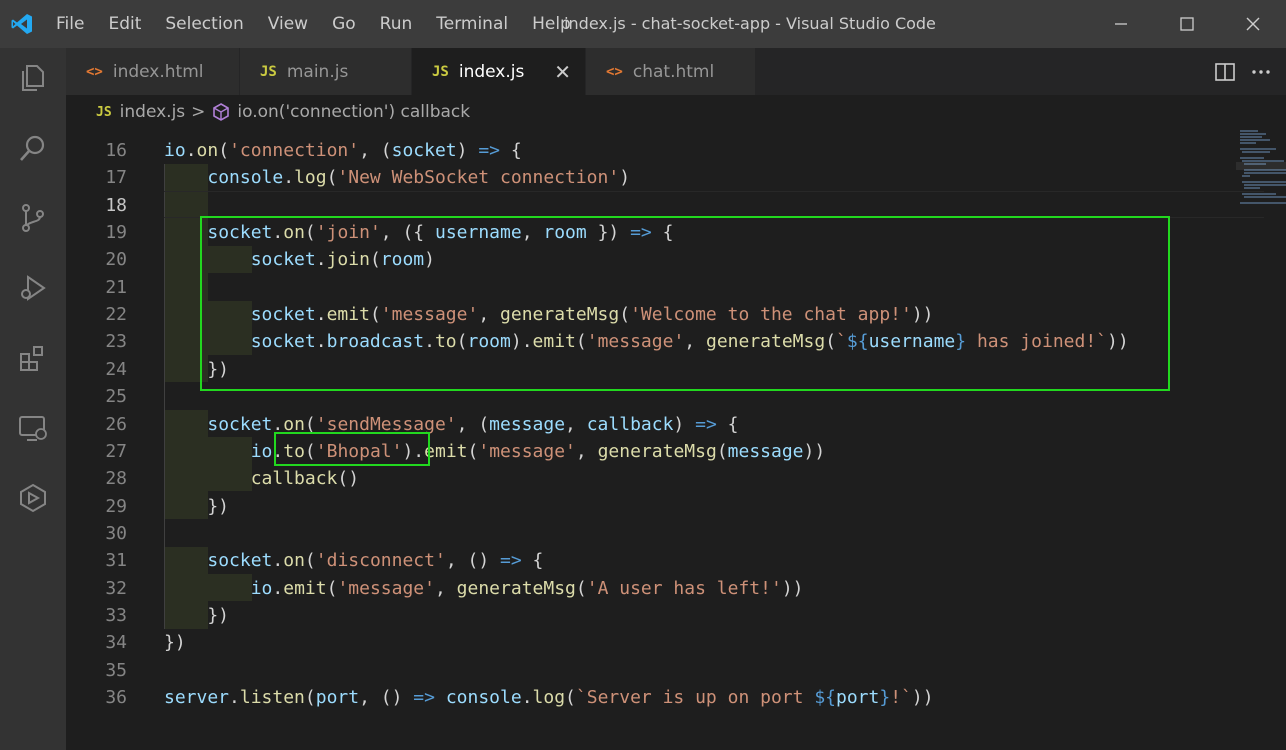 The width and height of the screenshot is (1286, 750). I want to click on remote-explorer-icon, so click(33, 428).